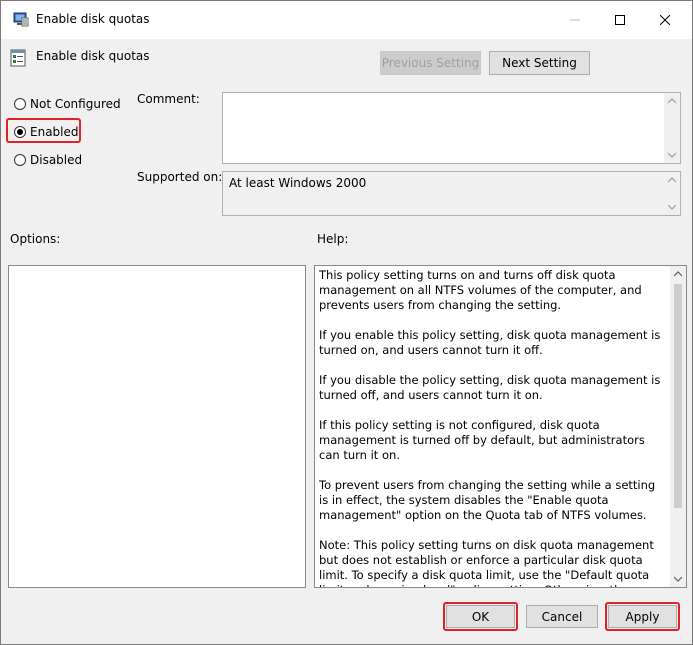 This screenshot has height=645, width=693. I want to click on title-bar: Enable disk quotas, so click(346, 20).